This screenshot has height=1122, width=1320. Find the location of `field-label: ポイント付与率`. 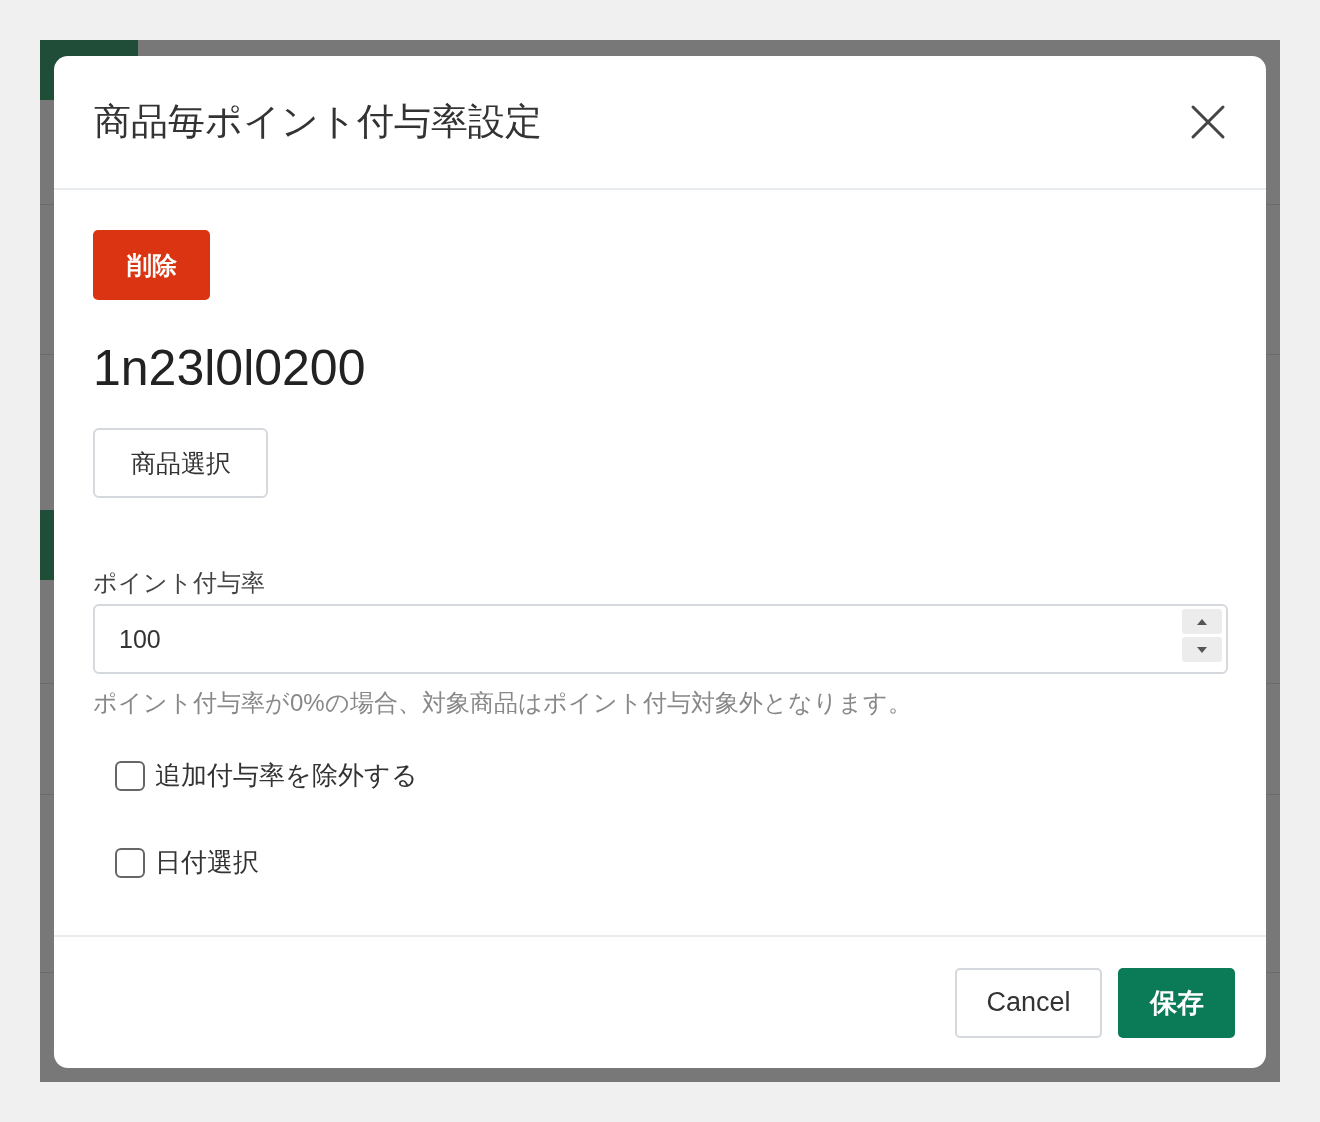

field-label: ポイント付与率 is located at coordinates (179, 583).